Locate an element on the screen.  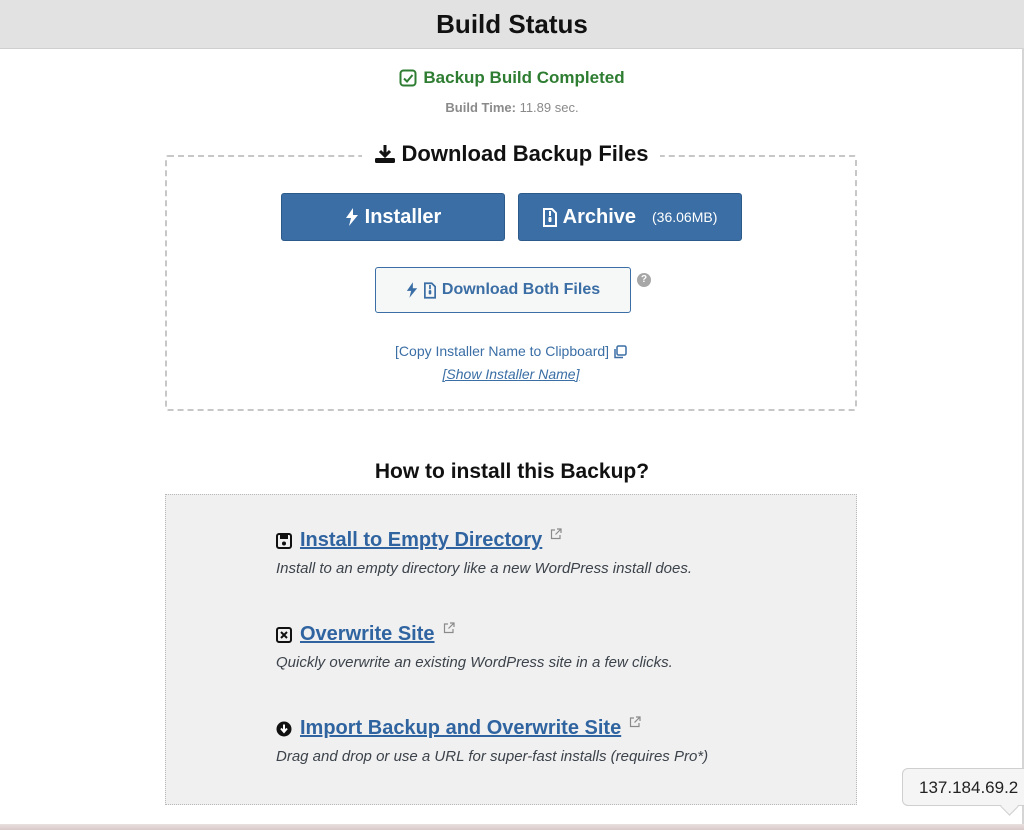
archive-label: Archive is located at coordinates (599, 216).